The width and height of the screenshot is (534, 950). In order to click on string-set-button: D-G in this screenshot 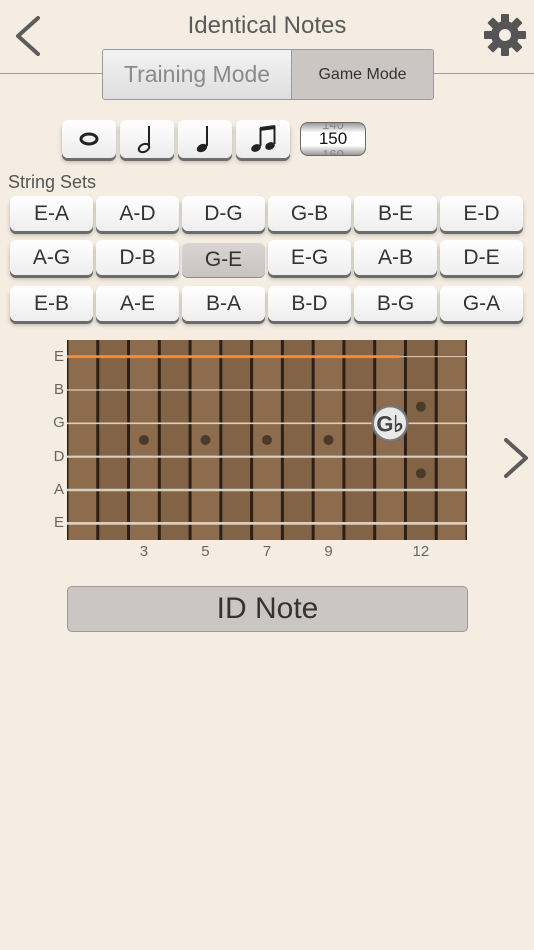, I will do `click(223, 213)`.